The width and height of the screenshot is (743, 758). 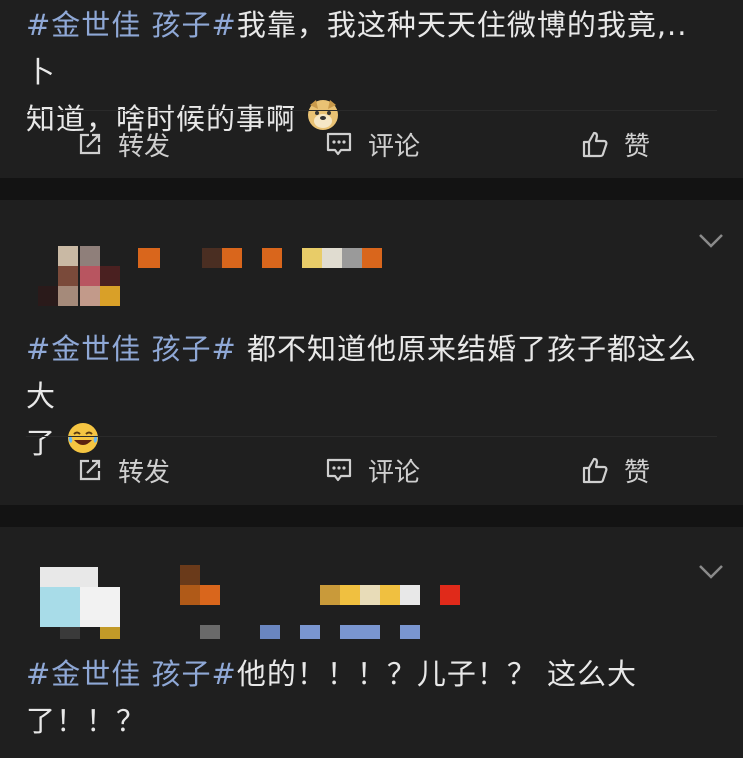 I want to click on post-text: #金世佳 孩子#他的！！！？儿子！？ 这么大 了！！？, so click(x=332, y=697).